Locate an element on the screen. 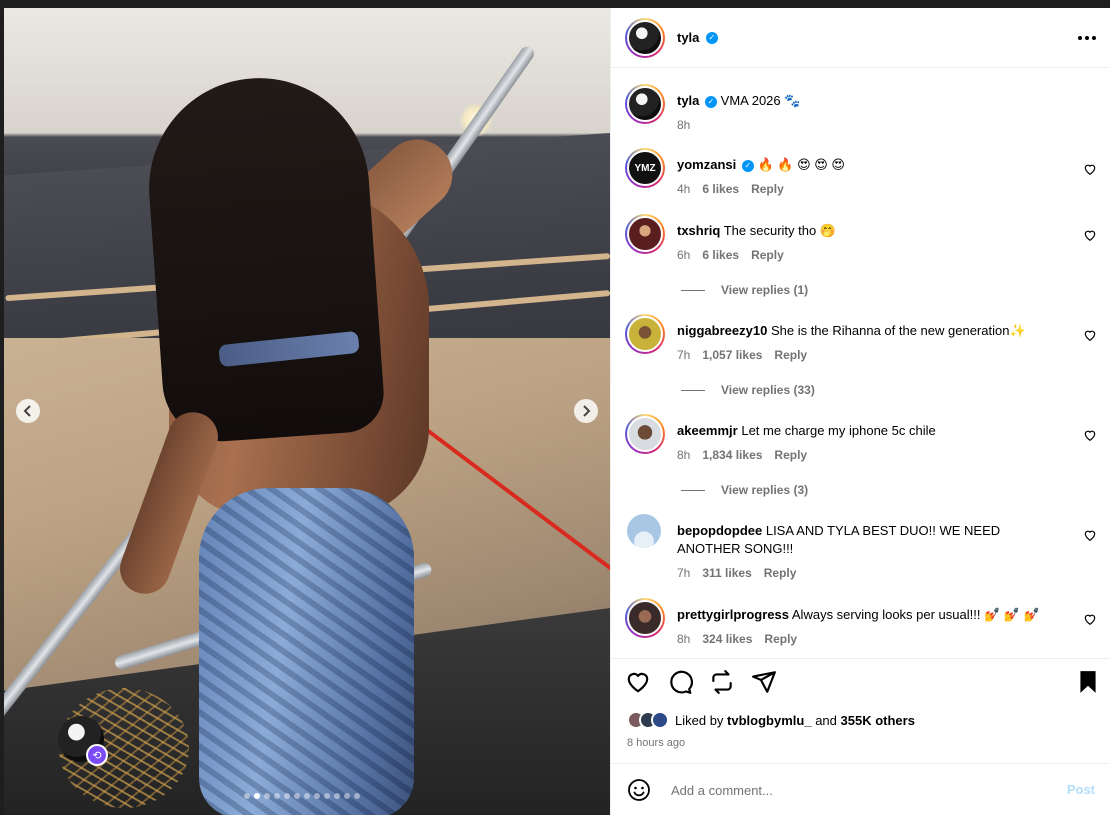 The height and width of the screenshot is (815, 1110). post-comment-button: Post is located at coordinates (1081, 789).